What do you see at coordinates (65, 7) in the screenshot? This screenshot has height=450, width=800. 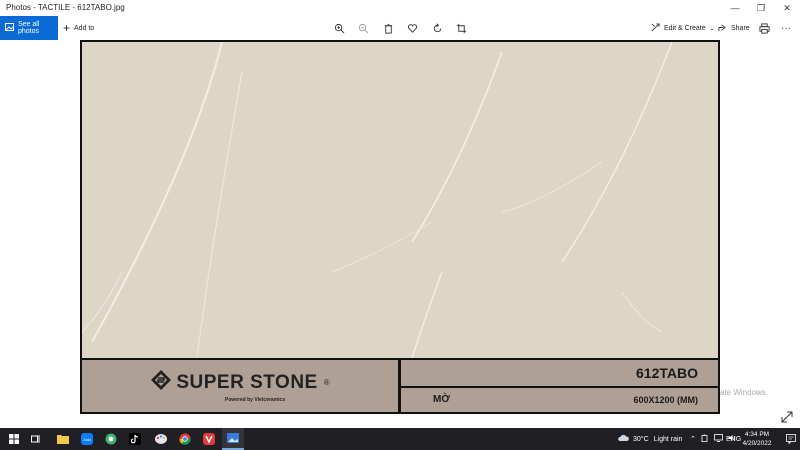 I see `window-title: Photos - TACTILE - 612TABO.jpg` at bounding box center [65, 7].